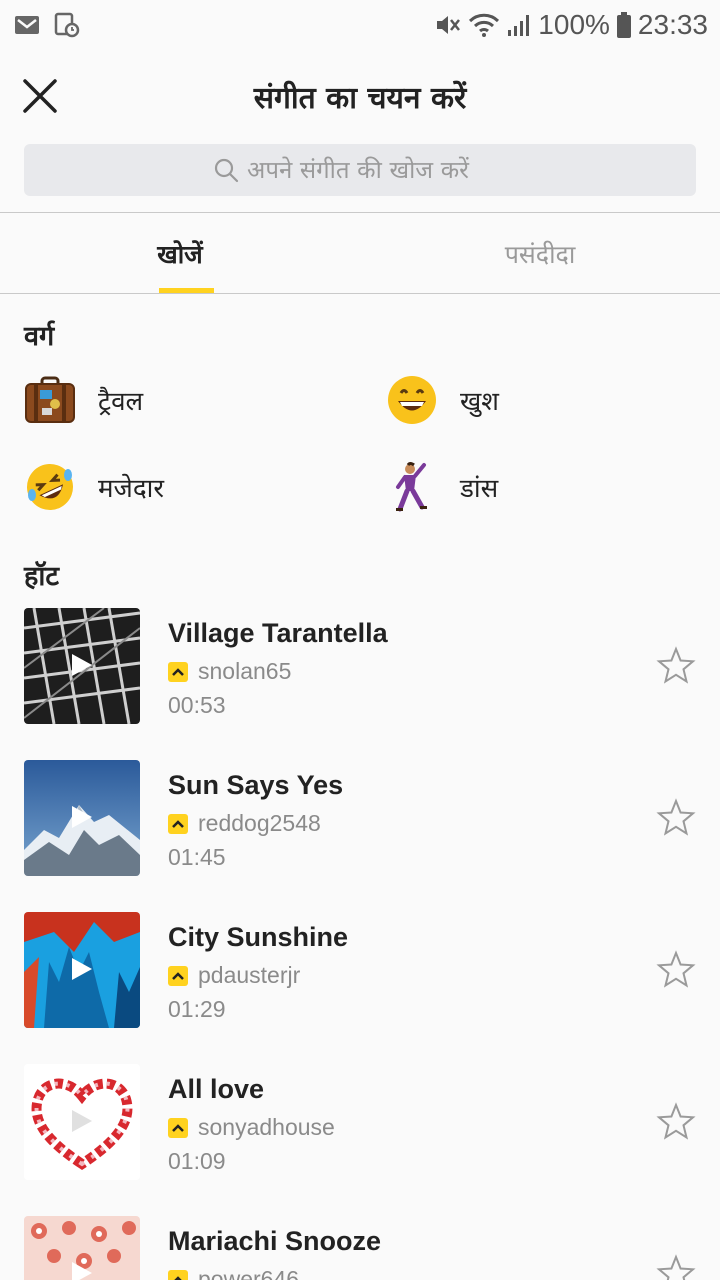  Describe the element at coordinates (479, 402) in the screenshot. I see `category-label: खुश` at that location.